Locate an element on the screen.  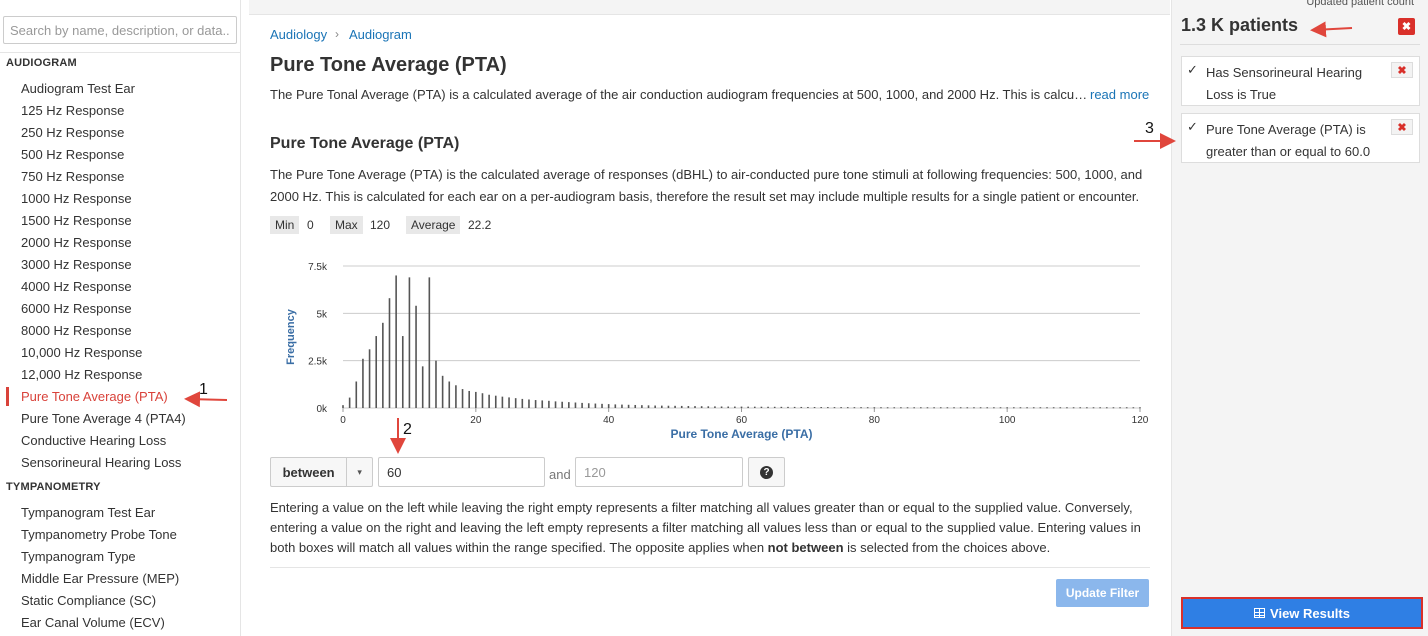
y-tick-label: 7.5k is located at coordinates (318, 267).